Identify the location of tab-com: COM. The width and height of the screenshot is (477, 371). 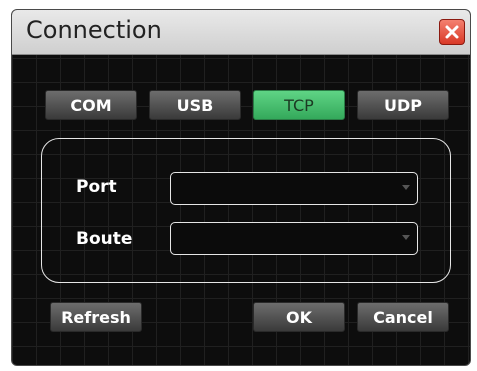
(91, 105).